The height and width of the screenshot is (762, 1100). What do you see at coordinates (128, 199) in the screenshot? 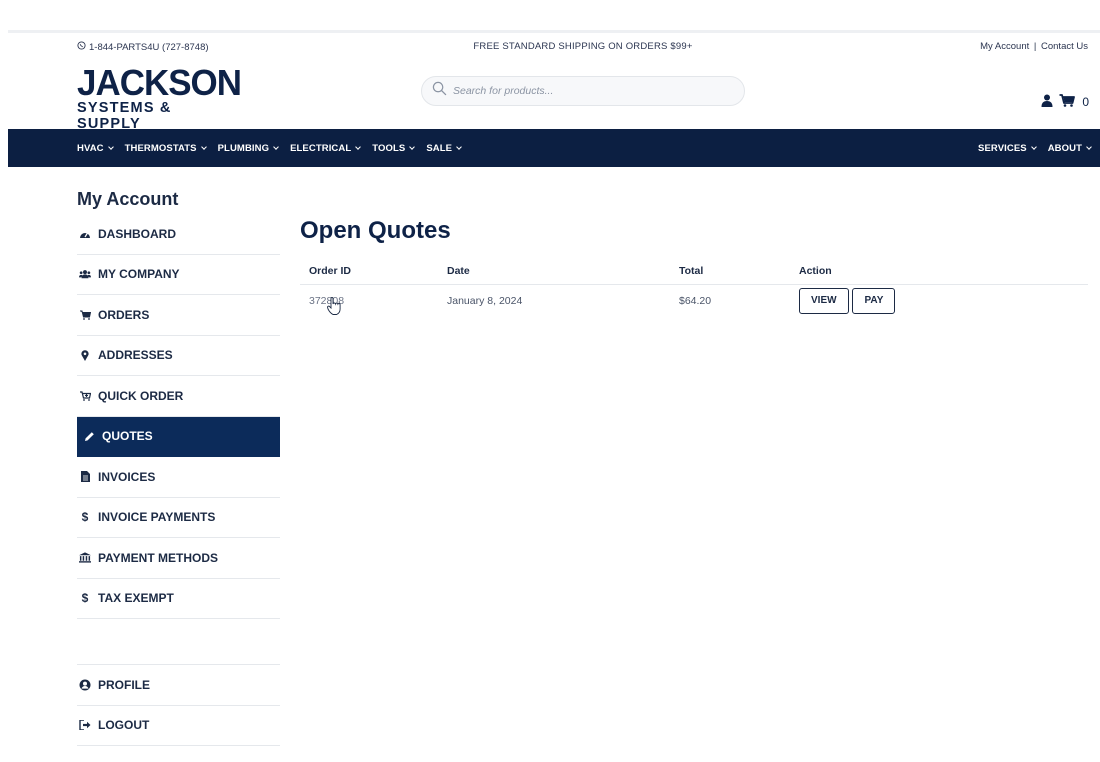
I see `sidebar-title: My Account` at bounding box center [128, 199].